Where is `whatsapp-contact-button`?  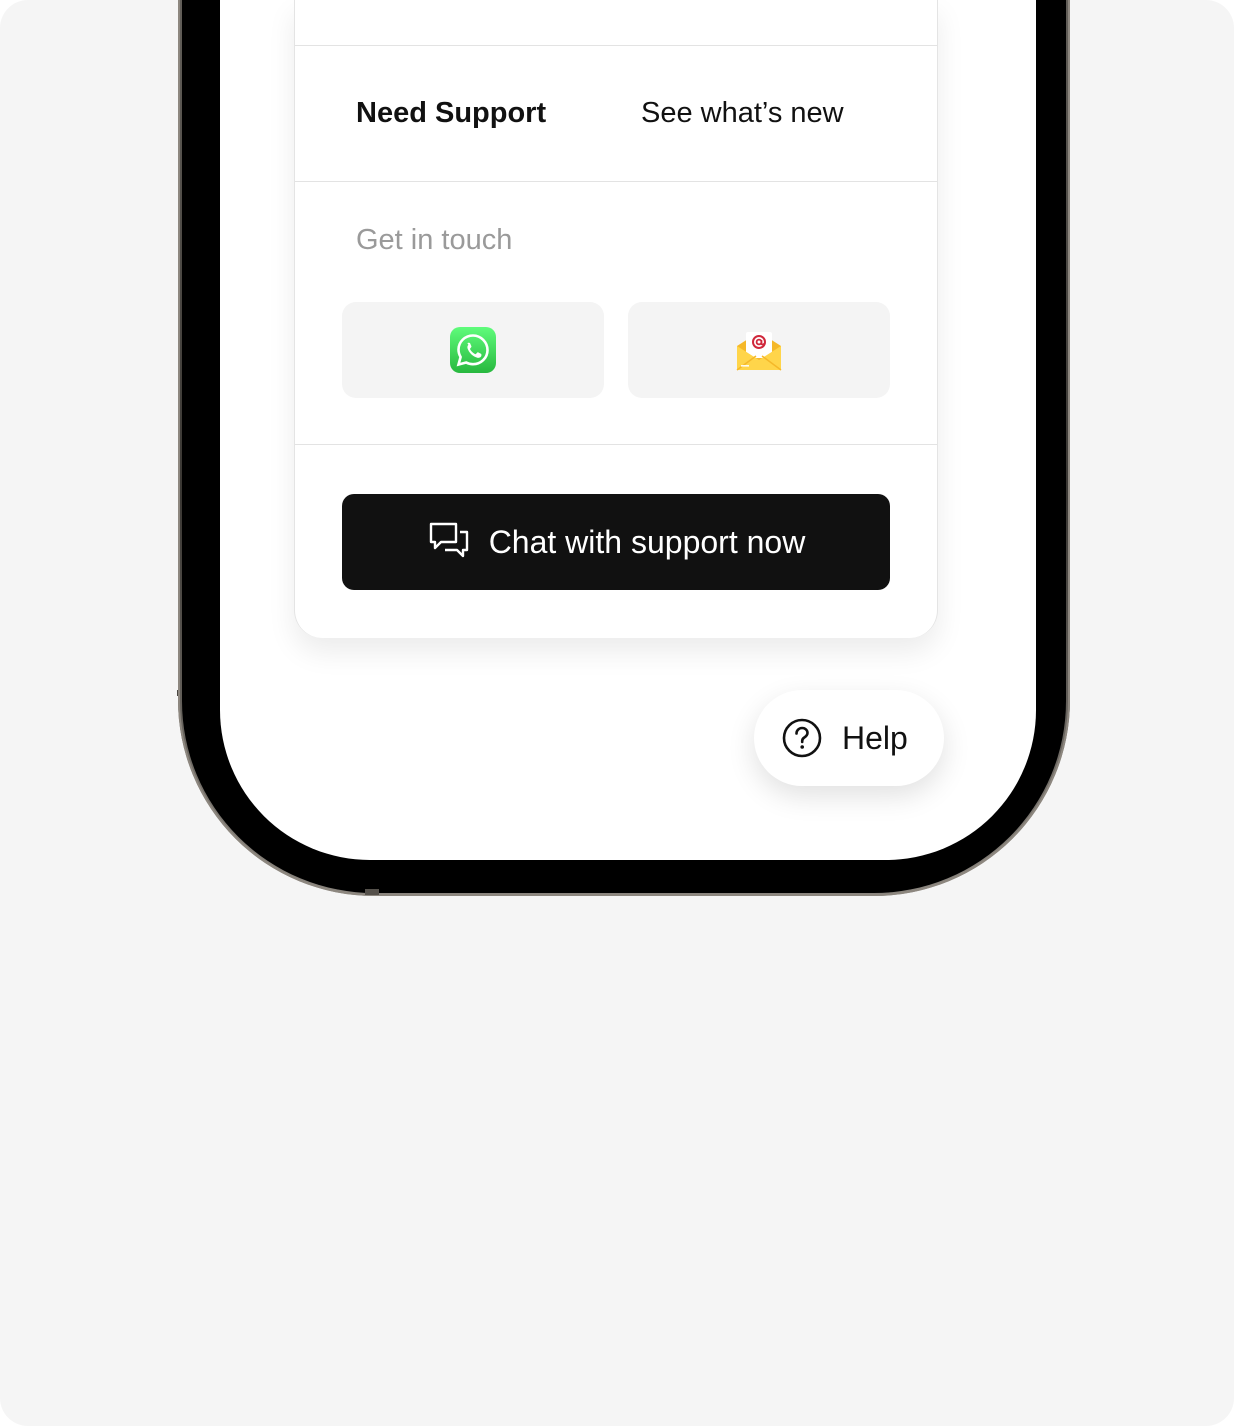 whatsapp-contact-button is located at coordinates (473, 350).